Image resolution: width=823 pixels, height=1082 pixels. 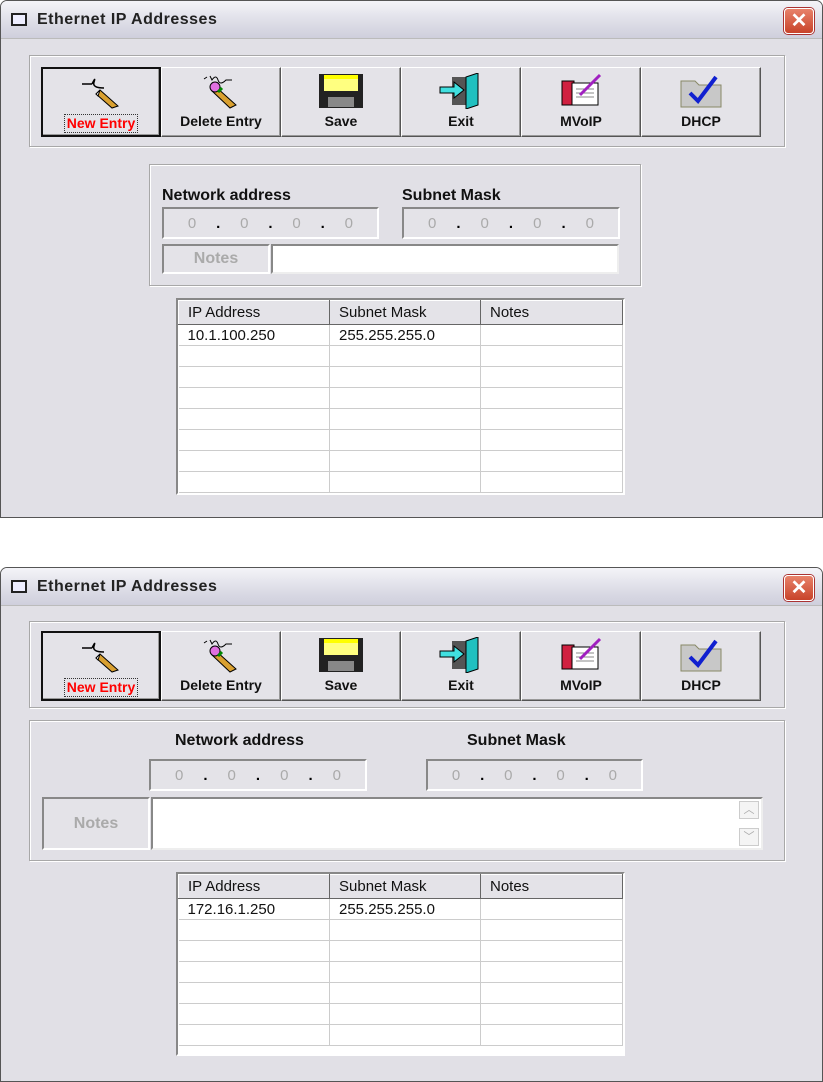 What do you see at coordinates (254, 909) in the screenshot?
I see `table-cell: 172.16.1.250` at bounding box center [254, 909].